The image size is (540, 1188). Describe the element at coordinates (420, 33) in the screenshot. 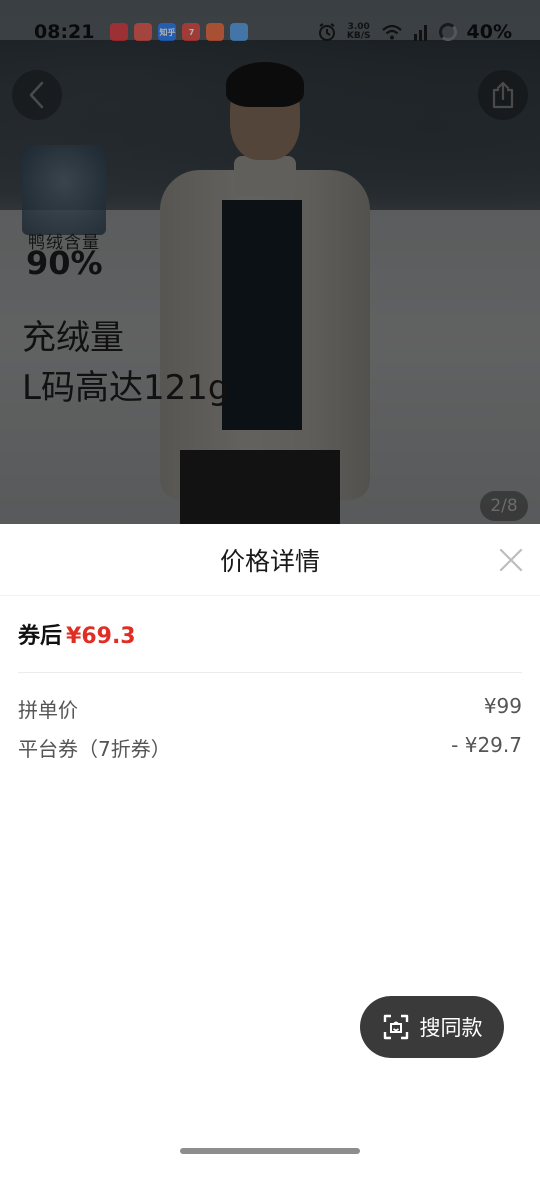

I see `signal-icon` at that location.